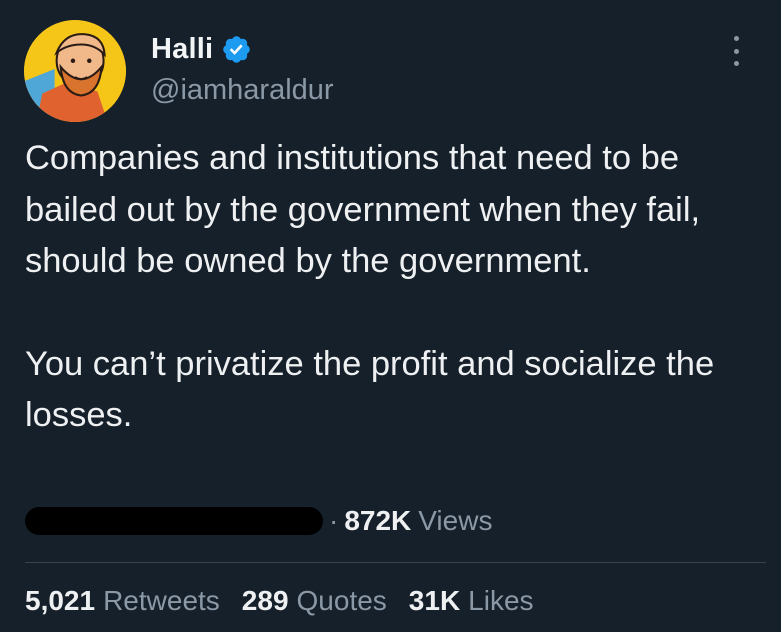  Describe the element at coordinates (60, 600) in the screenshot. I see `retweets-count: 5,021` at that location.